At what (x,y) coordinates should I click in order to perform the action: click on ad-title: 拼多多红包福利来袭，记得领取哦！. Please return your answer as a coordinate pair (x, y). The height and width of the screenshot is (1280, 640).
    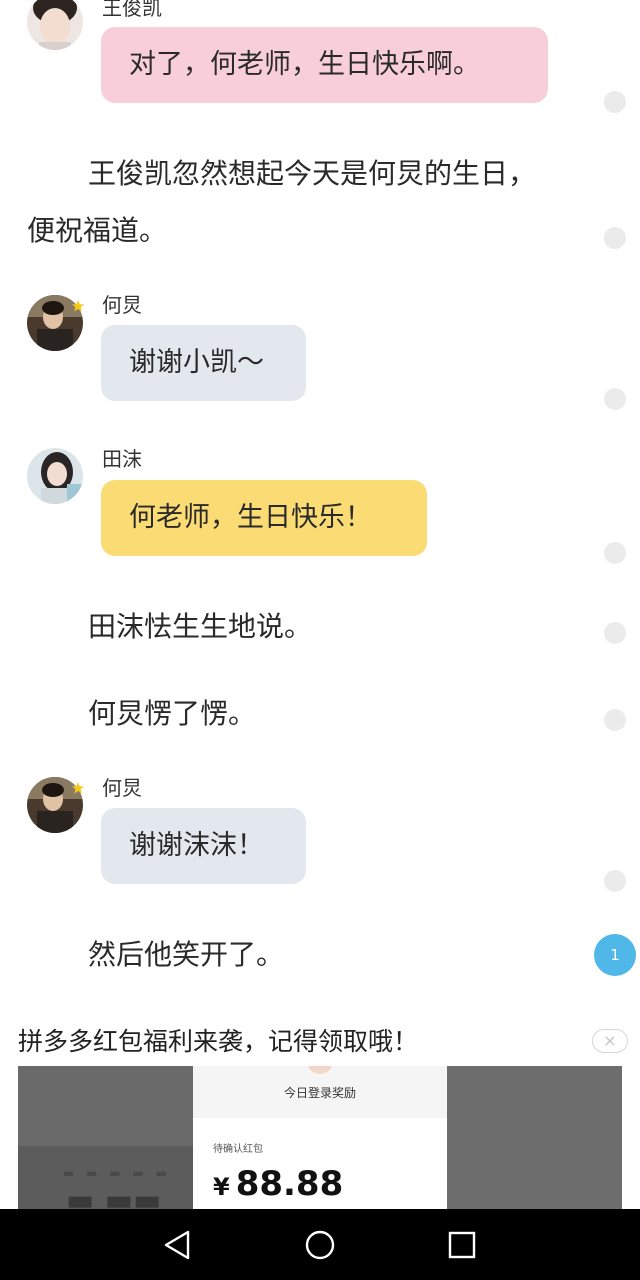
    Looking at the image, I should click on (218, 1040).